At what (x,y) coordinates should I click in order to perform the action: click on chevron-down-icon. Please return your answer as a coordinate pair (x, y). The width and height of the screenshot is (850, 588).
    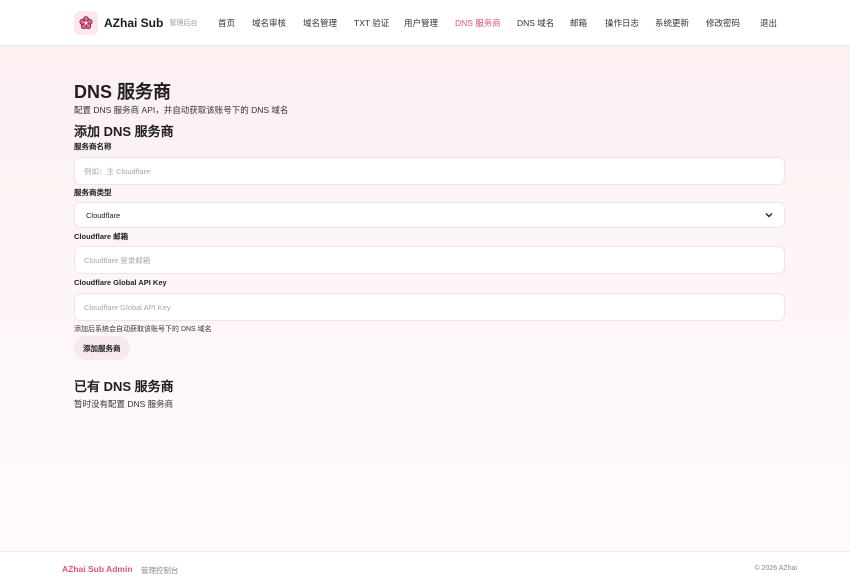
    Looking at the image, I should click on (769, 215).